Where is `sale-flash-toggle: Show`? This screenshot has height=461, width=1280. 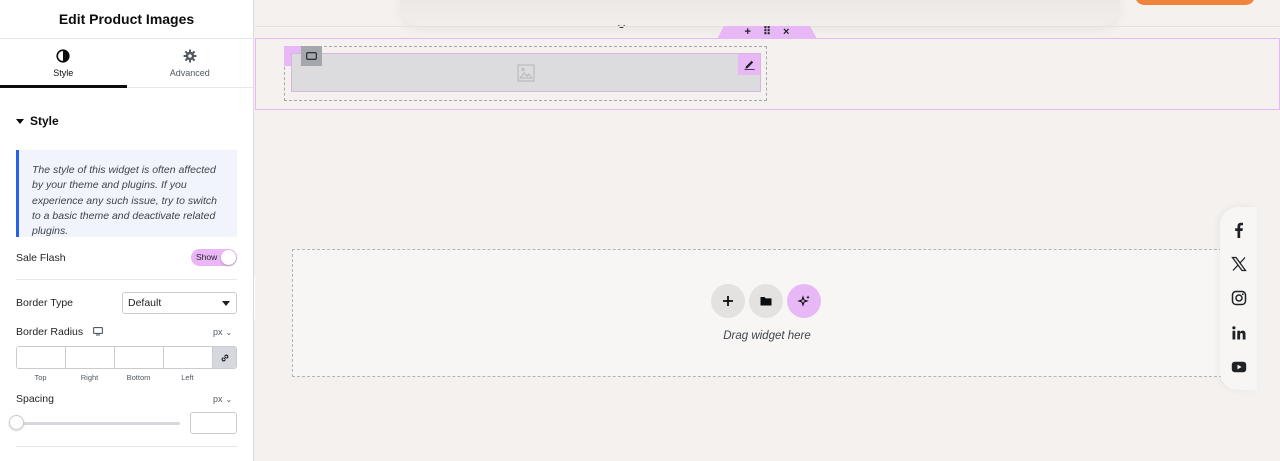
sale-flash-toggle: Show is located at coordinates (214, 257).